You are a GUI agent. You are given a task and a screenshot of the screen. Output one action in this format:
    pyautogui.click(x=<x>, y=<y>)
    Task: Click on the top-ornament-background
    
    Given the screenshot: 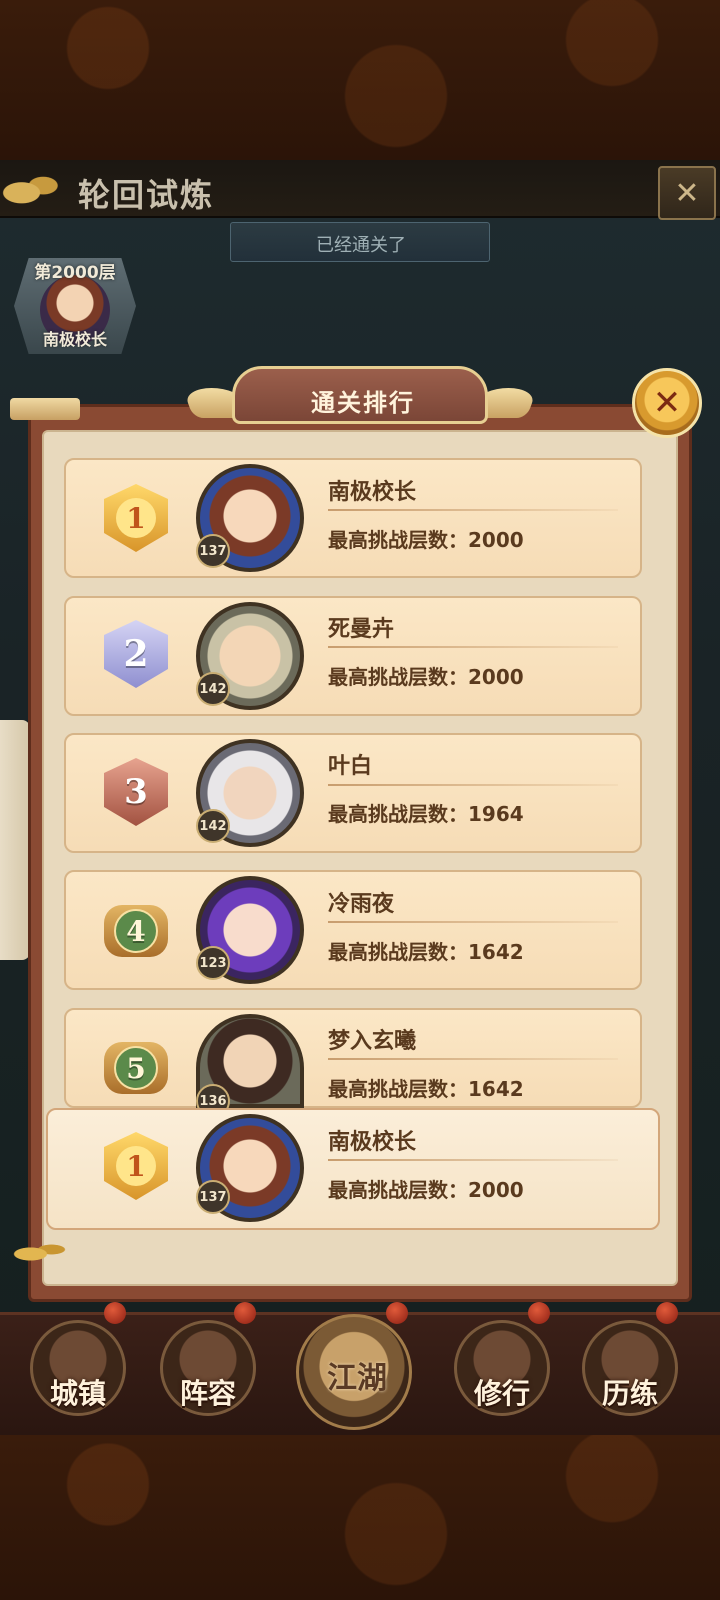 What is the action you would take?
    pyautogui.click(x=360, y=80)
    